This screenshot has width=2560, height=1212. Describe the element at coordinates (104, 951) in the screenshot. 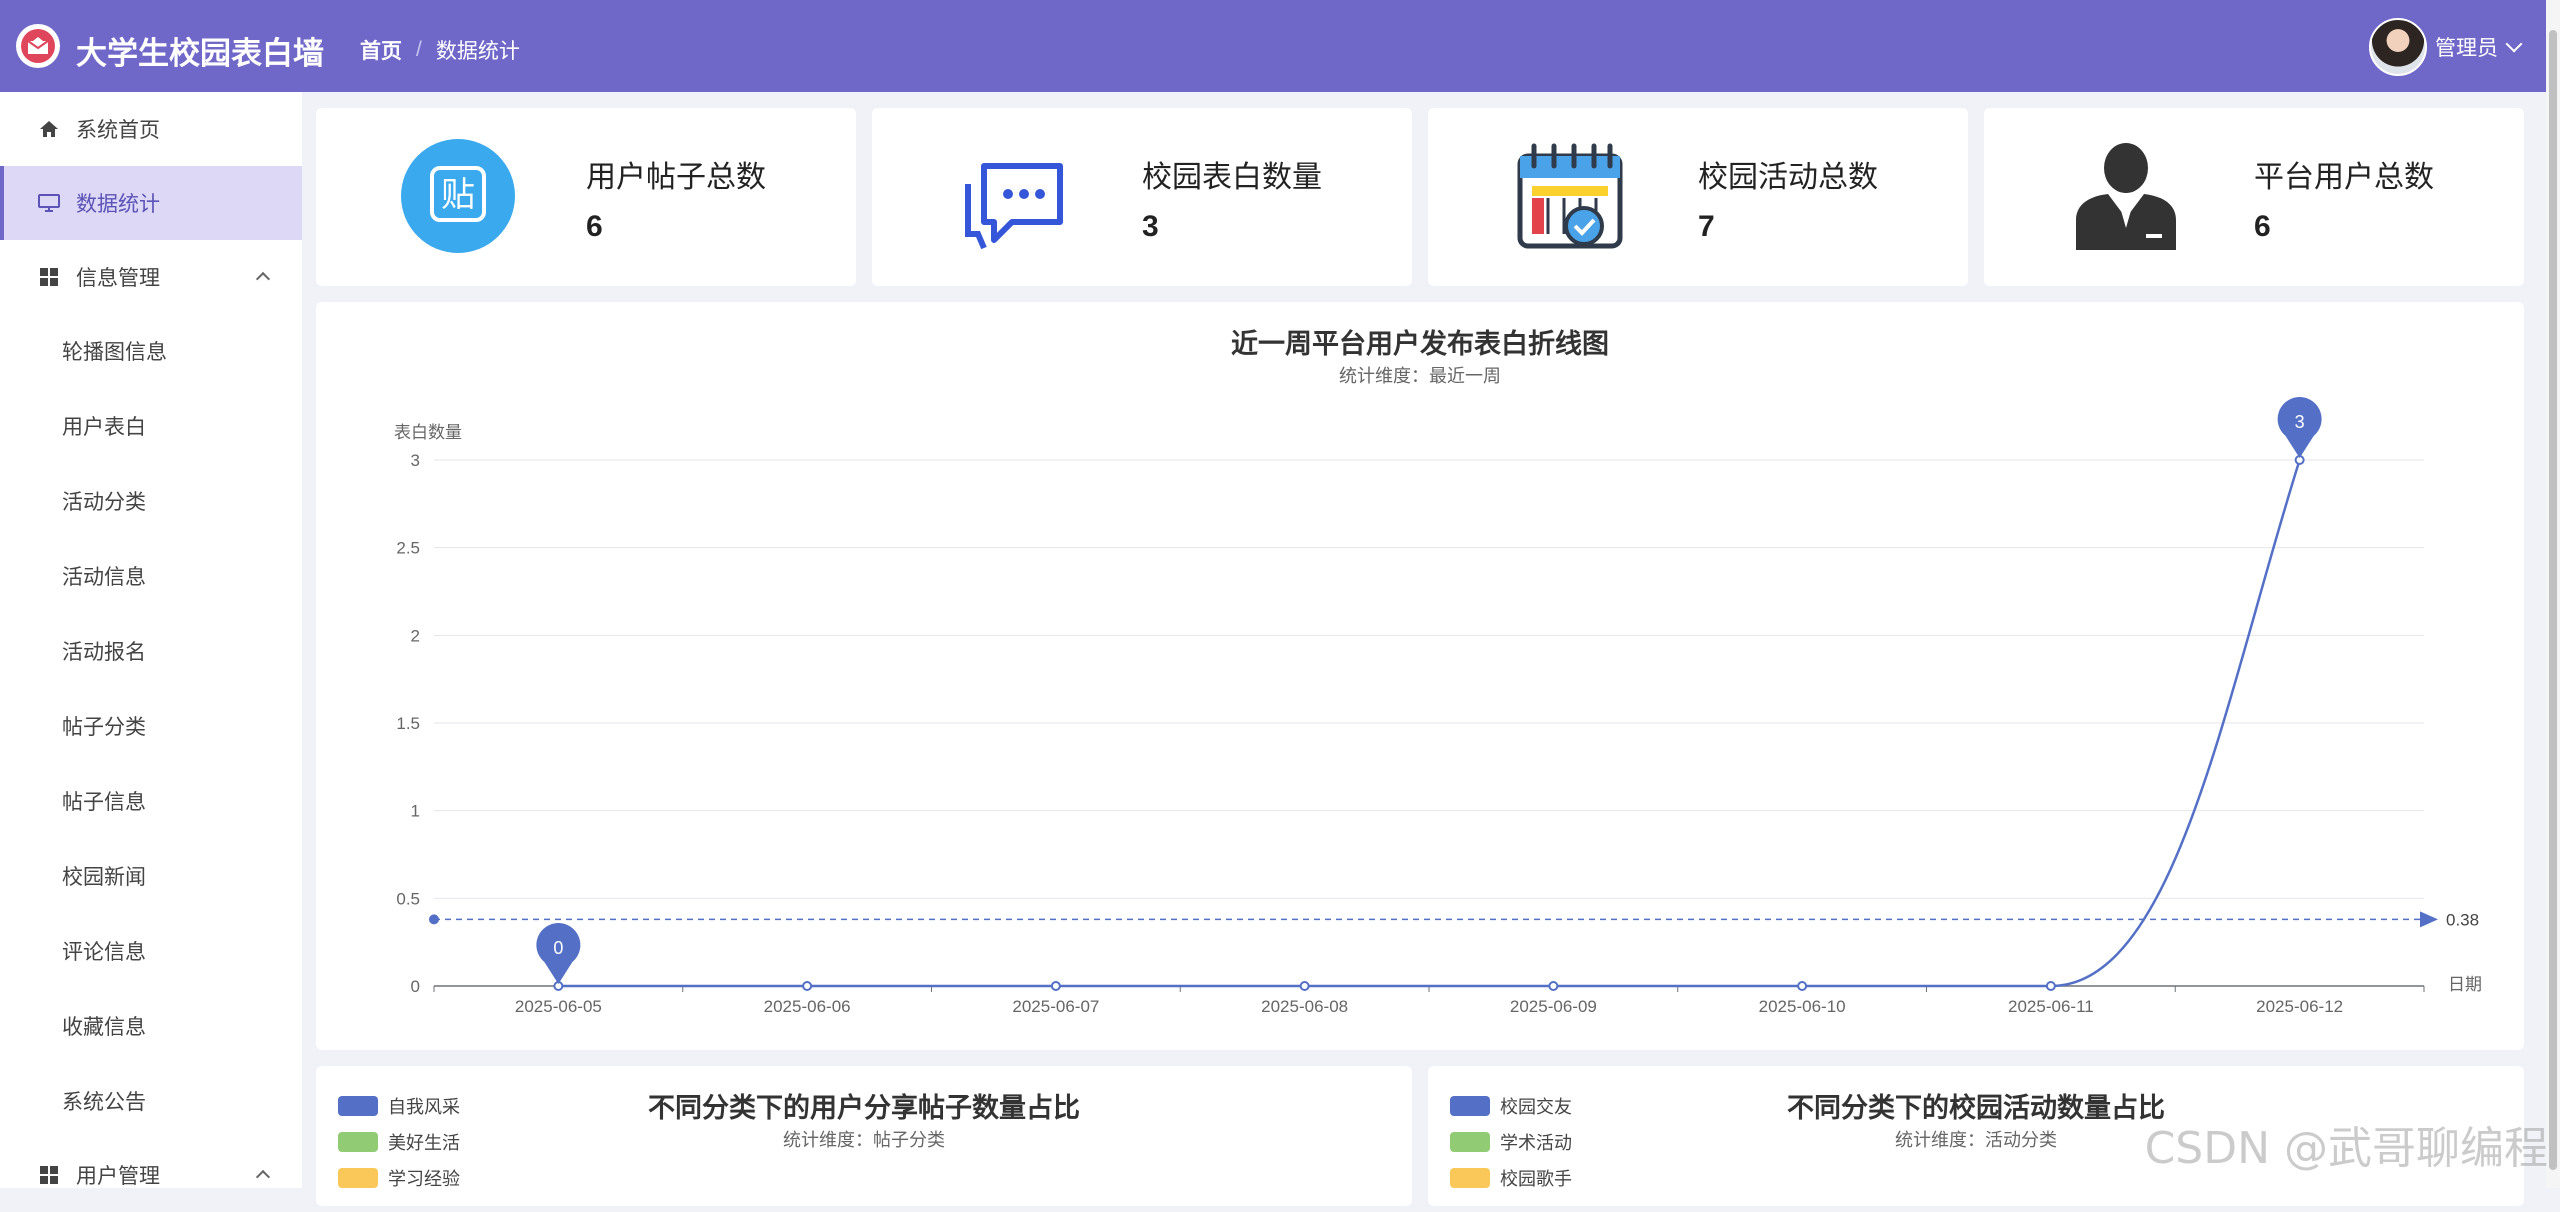

I see `sidebar-item-label: 评论信息` at that location.